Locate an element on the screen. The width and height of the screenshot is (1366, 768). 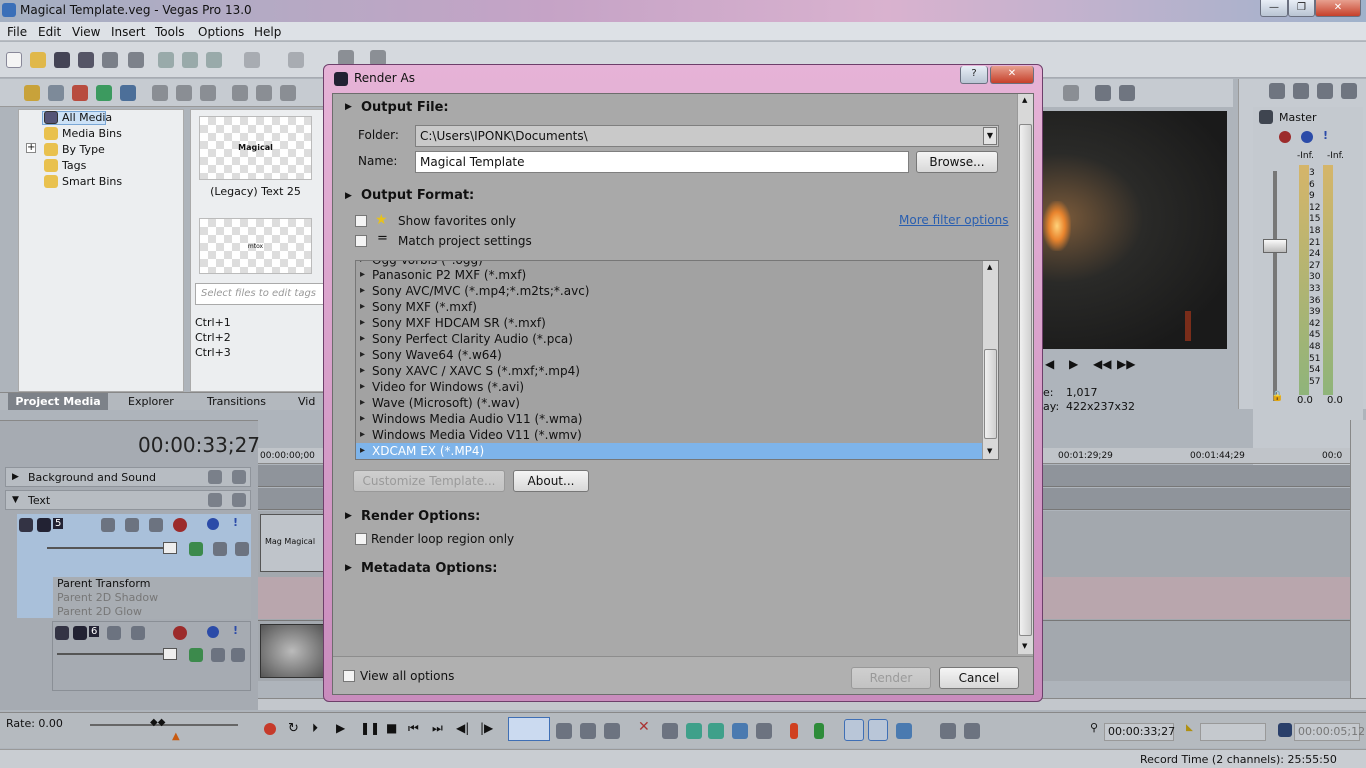
stop-icon: ■ is located at coordinates (391, 728).